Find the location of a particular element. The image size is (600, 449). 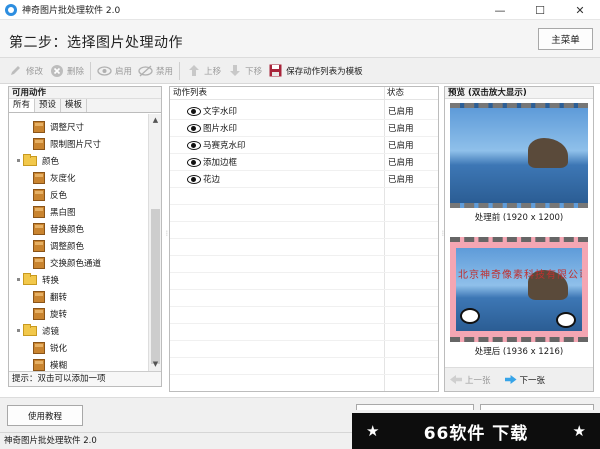

hint-text: 提示：双击可以添加一项 is located at coordinates (85, 378).